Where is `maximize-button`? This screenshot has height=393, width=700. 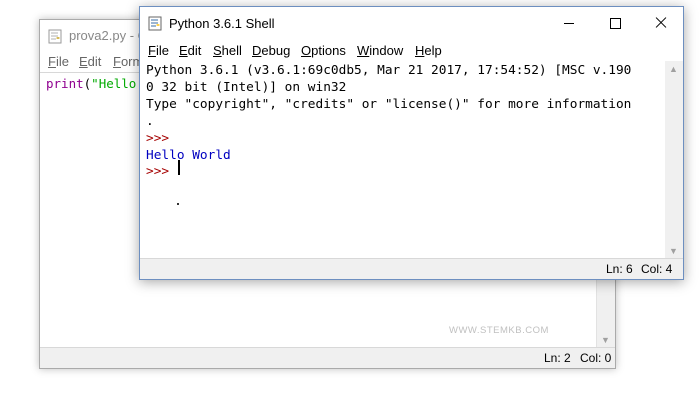
maximize-button is located at coordinates (615, 23).